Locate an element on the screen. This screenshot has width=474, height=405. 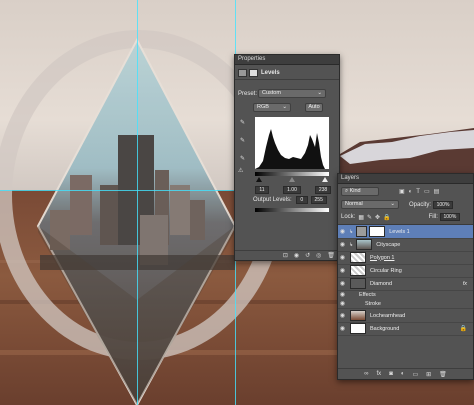
preset-row: Preset: Custom ⌄ is located at coordinates (282, 93).